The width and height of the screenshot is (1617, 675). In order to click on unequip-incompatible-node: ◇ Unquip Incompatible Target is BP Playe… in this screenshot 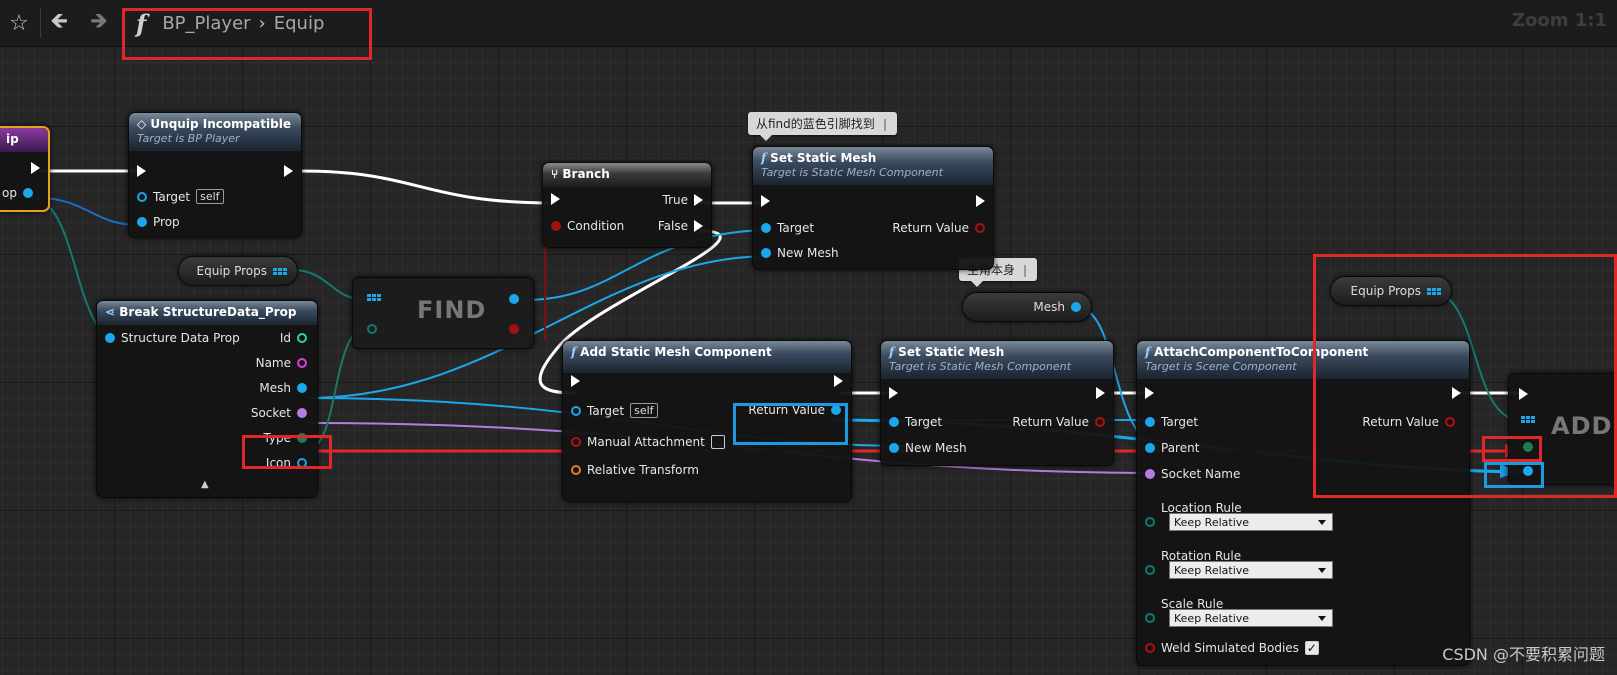, I will do `click(215, 175)`.